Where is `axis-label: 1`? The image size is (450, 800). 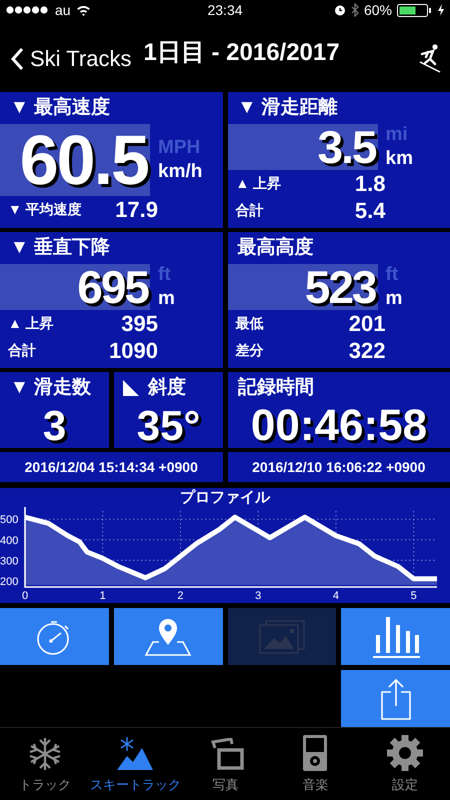
axis-label: 1 is located at coordinates (103, 596).